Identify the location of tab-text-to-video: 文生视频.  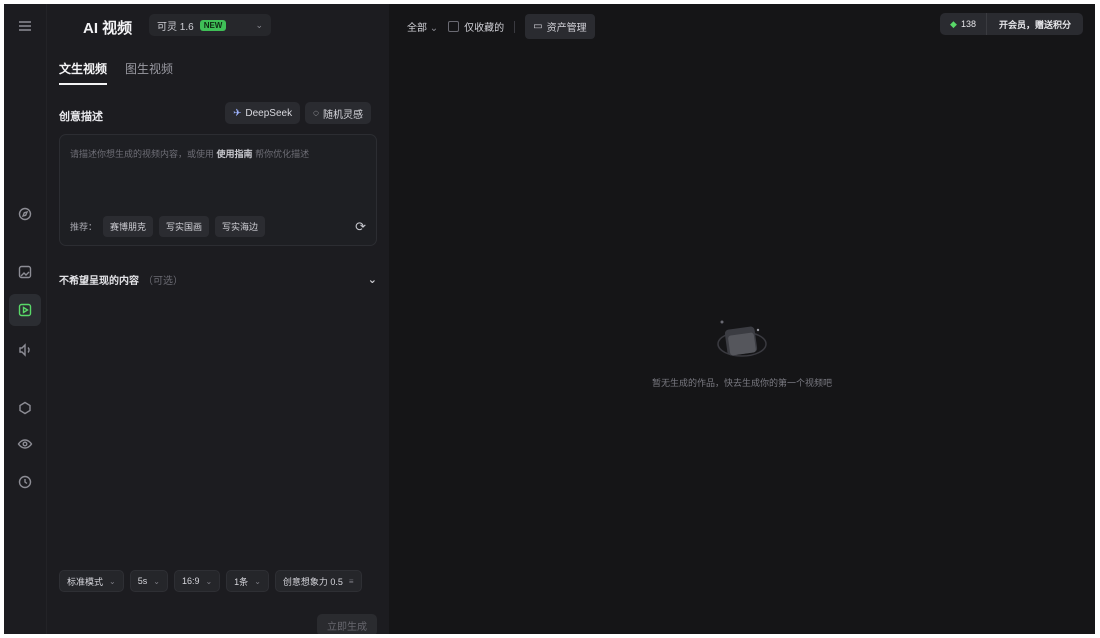
(83, 72).